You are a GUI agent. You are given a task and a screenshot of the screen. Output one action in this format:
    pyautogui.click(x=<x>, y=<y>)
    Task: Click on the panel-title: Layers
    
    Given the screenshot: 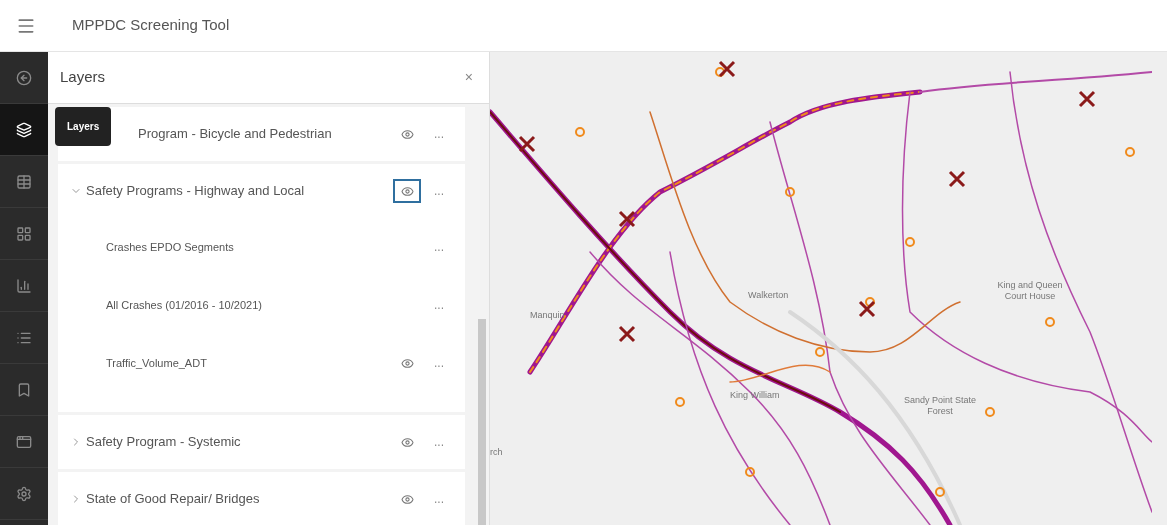 What is the action you would take?
    pyautogui.click(x=83, y=77)
    